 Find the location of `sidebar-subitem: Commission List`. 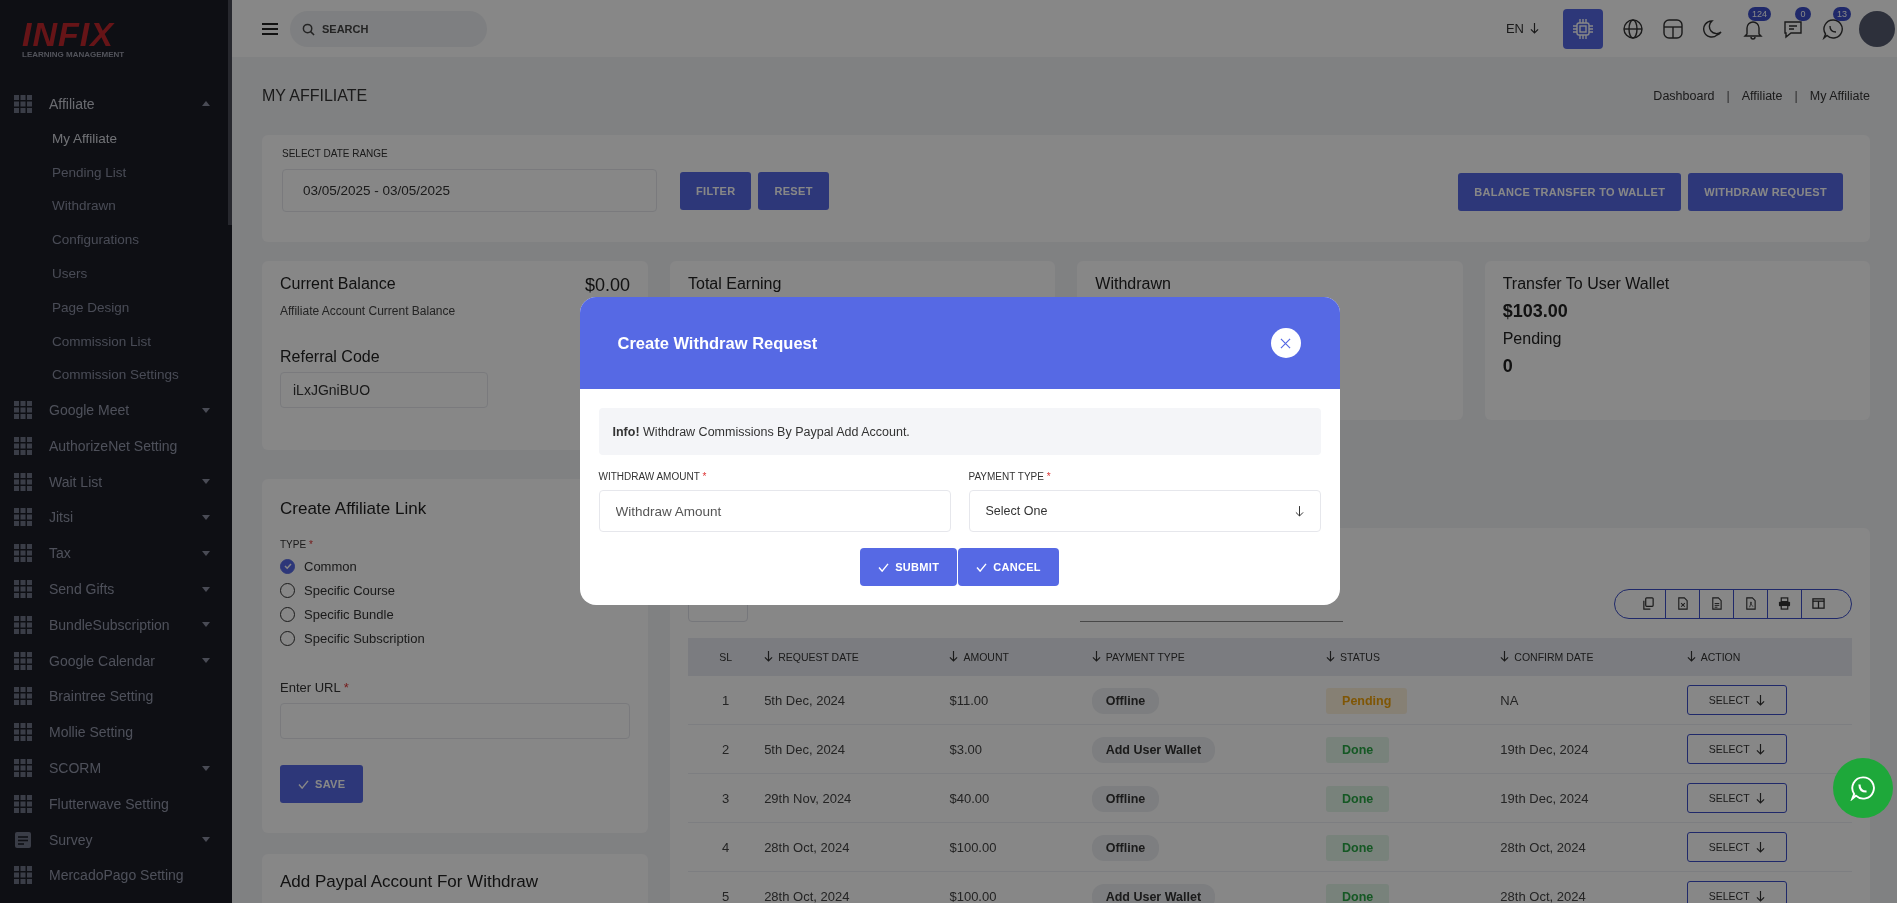

sidebar-subitem: Commission List is located at coordinates (76, 341).